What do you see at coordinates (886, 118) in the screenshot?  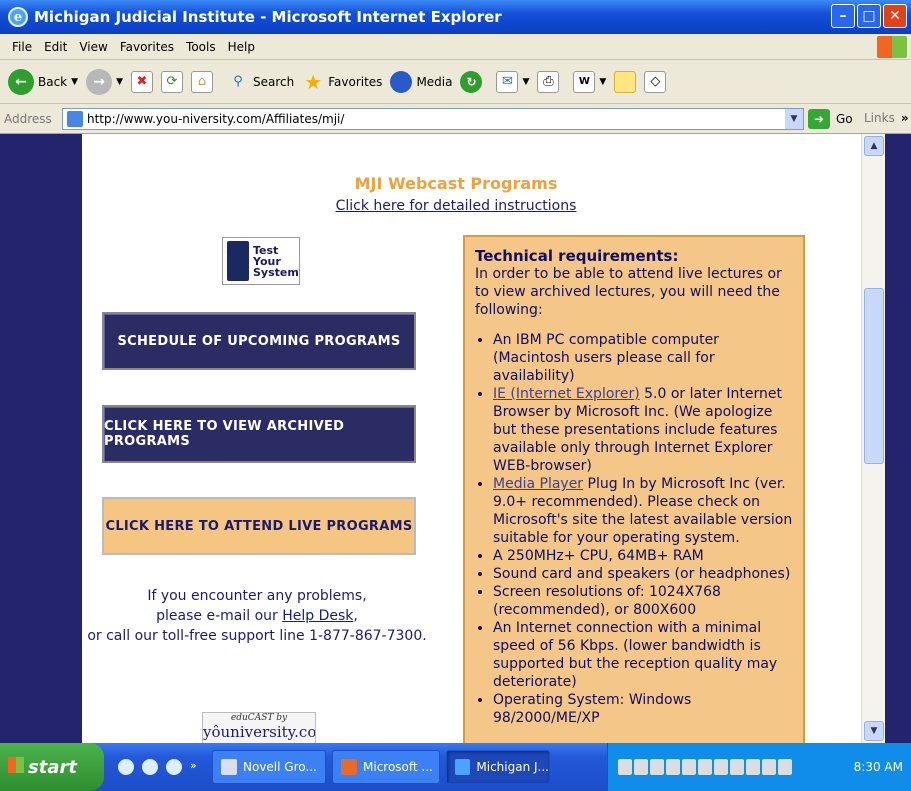 I see `links-toolbar: Links »` at bounding box center [886, 118].